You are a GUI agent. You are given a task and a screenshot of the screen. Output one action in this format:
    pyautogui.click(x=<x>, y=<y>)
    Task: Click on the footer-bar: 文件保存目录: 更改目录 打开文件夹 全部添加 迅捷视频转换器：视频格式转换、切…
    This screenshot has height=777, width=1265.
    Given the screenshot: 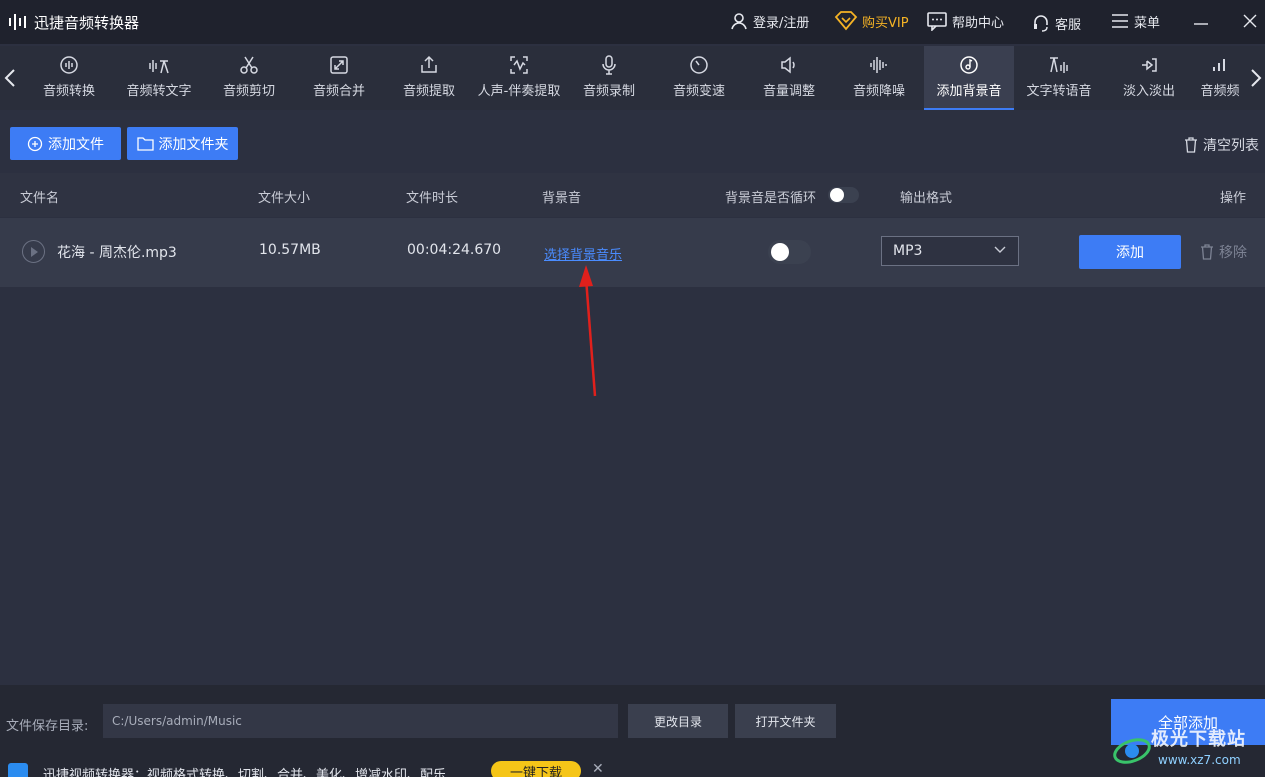 What is the action you would take?
    pyautogui.click(x=632, y=731)
    